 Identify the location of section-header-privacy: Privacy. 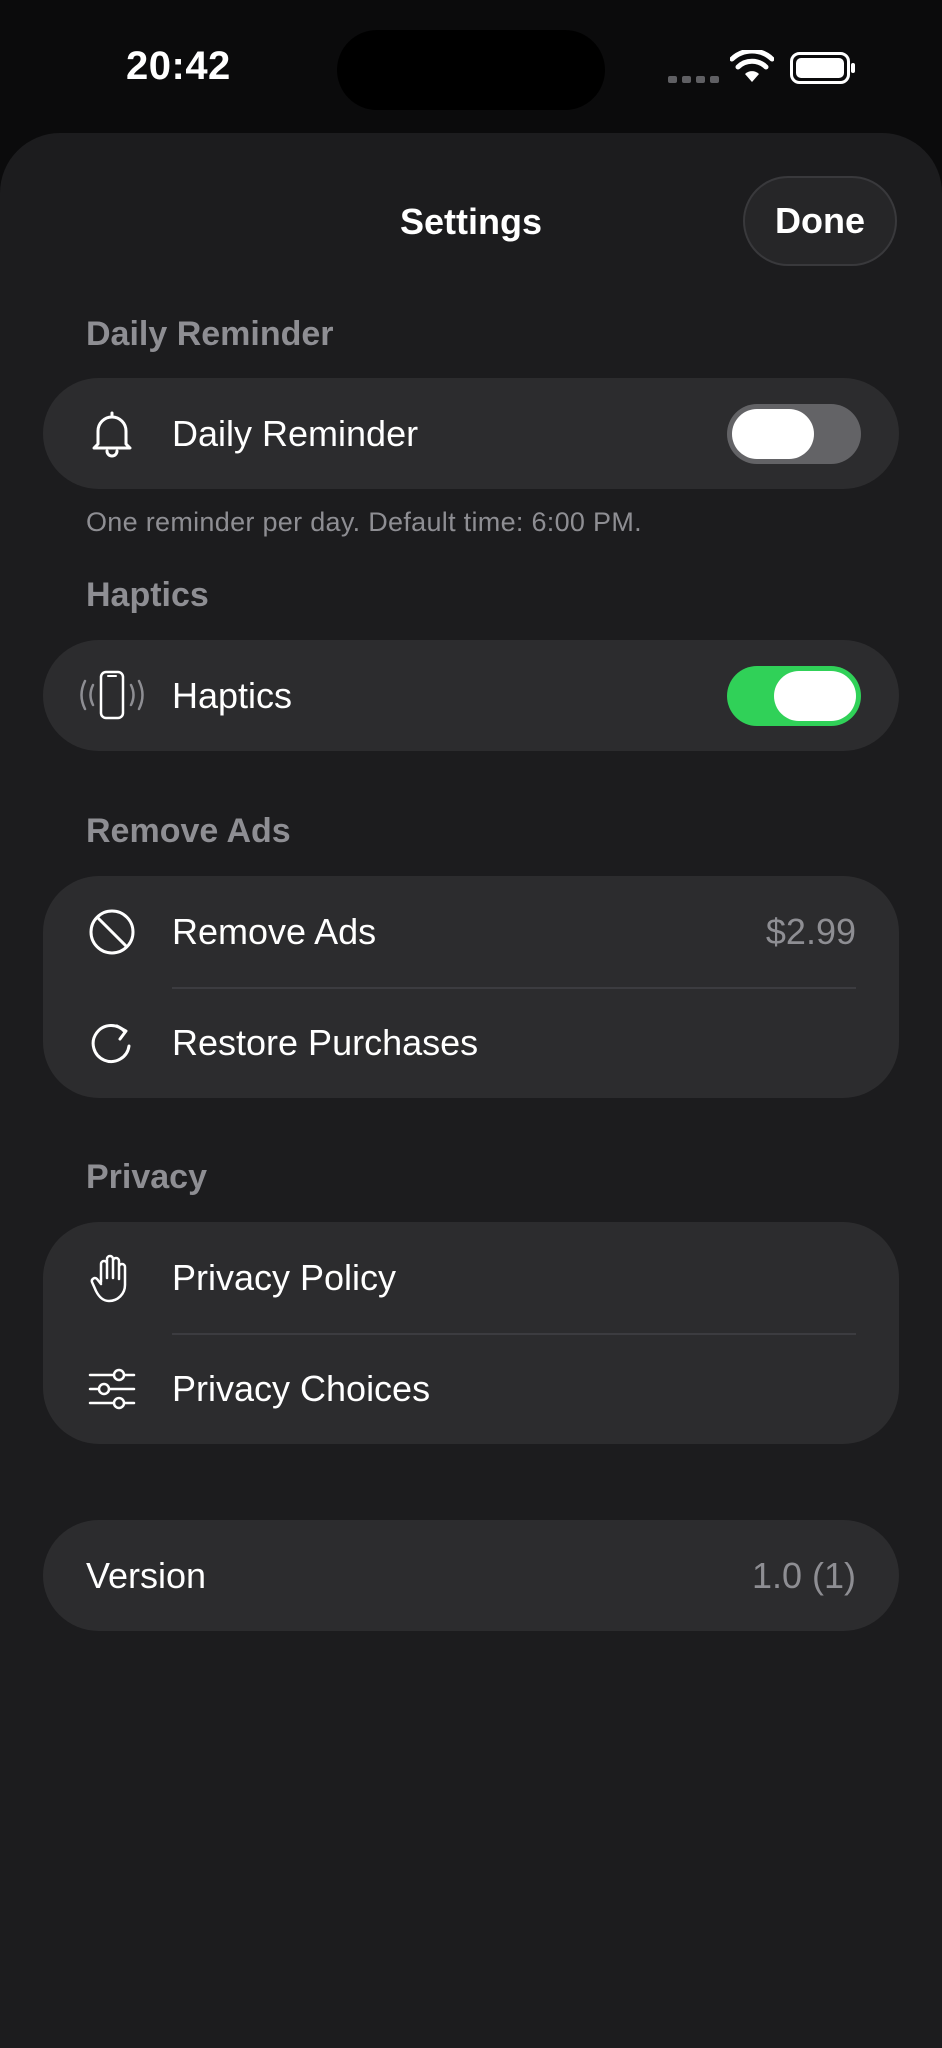
(146, 1177).